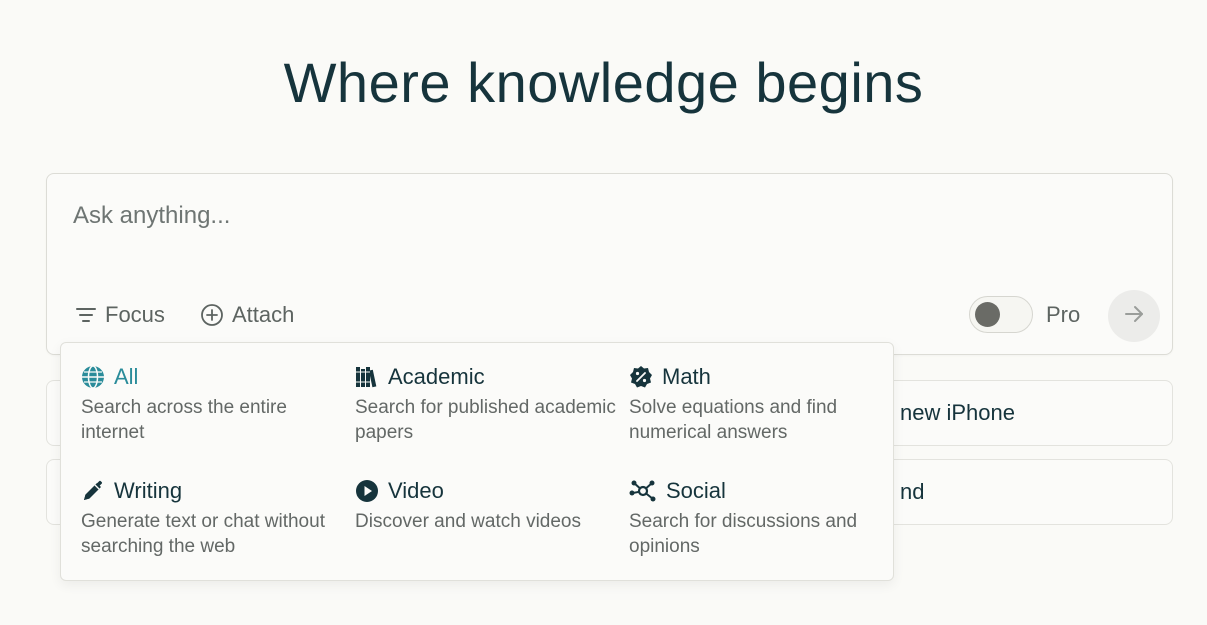 The image size is (1207, 625). I want to click on search-input, so click(573, 216).